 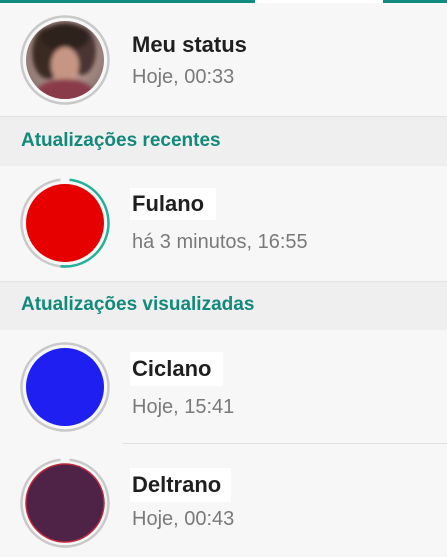 What do you see at coordinates (223, 141) in the screenshot?
I see `section-header-recent: Atualizações recentes` at bounding box center [223, 141].